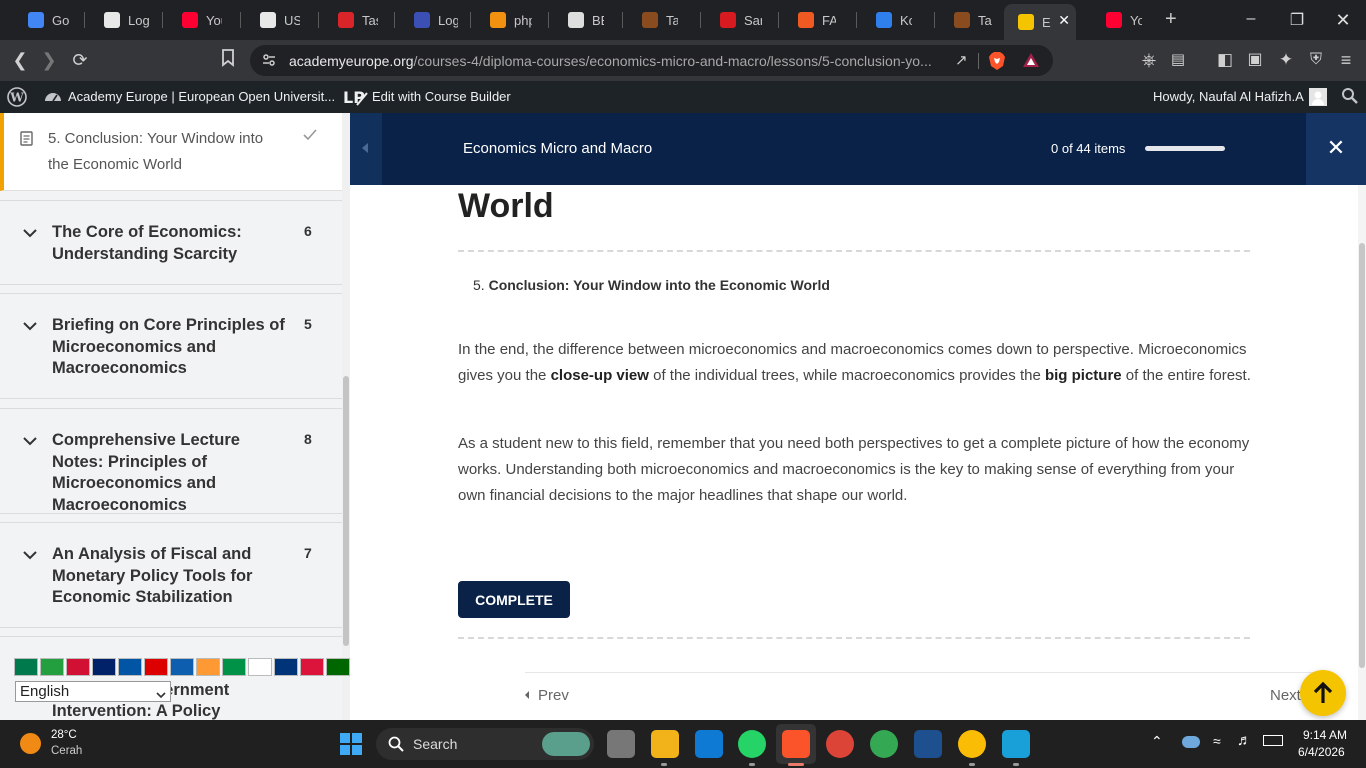  What do you see at coordinates (887, 20) in the screenshot?
I see `tab: Komi` at bounding box center [887, 20].